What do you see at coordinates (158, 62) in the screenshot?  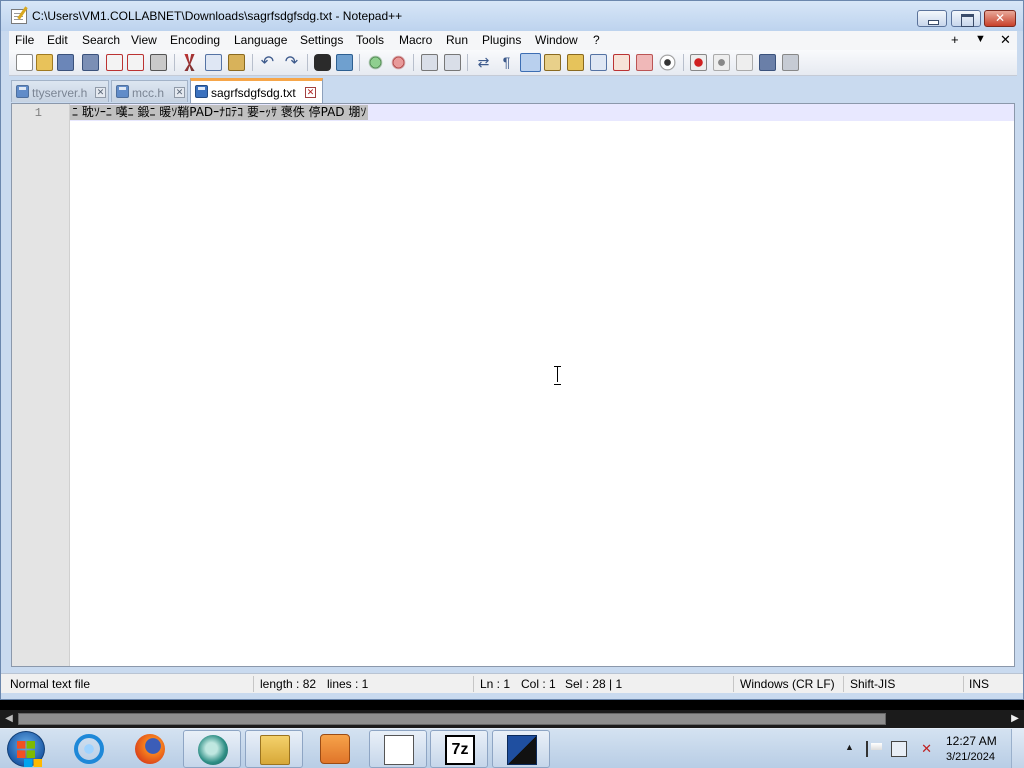 I see `print-icon` at bounding box center [158, 62].